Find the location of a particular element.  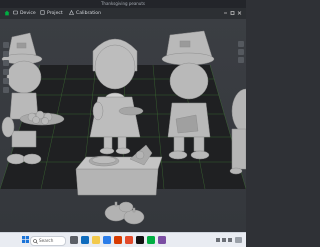

tab-calibration: Calibration is located at coordinates (85, 13).